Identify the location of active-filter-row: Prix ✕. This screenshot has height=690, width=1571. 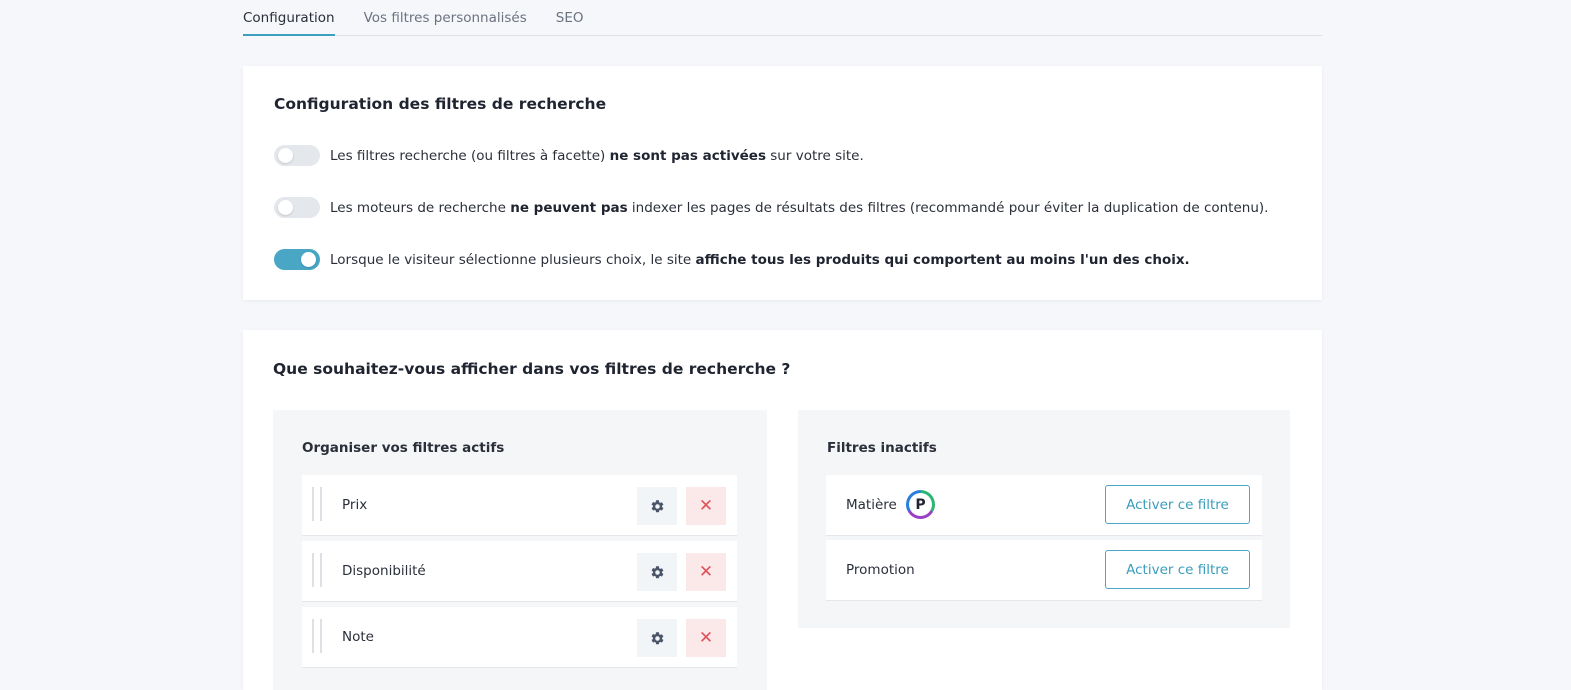
(519, 505).